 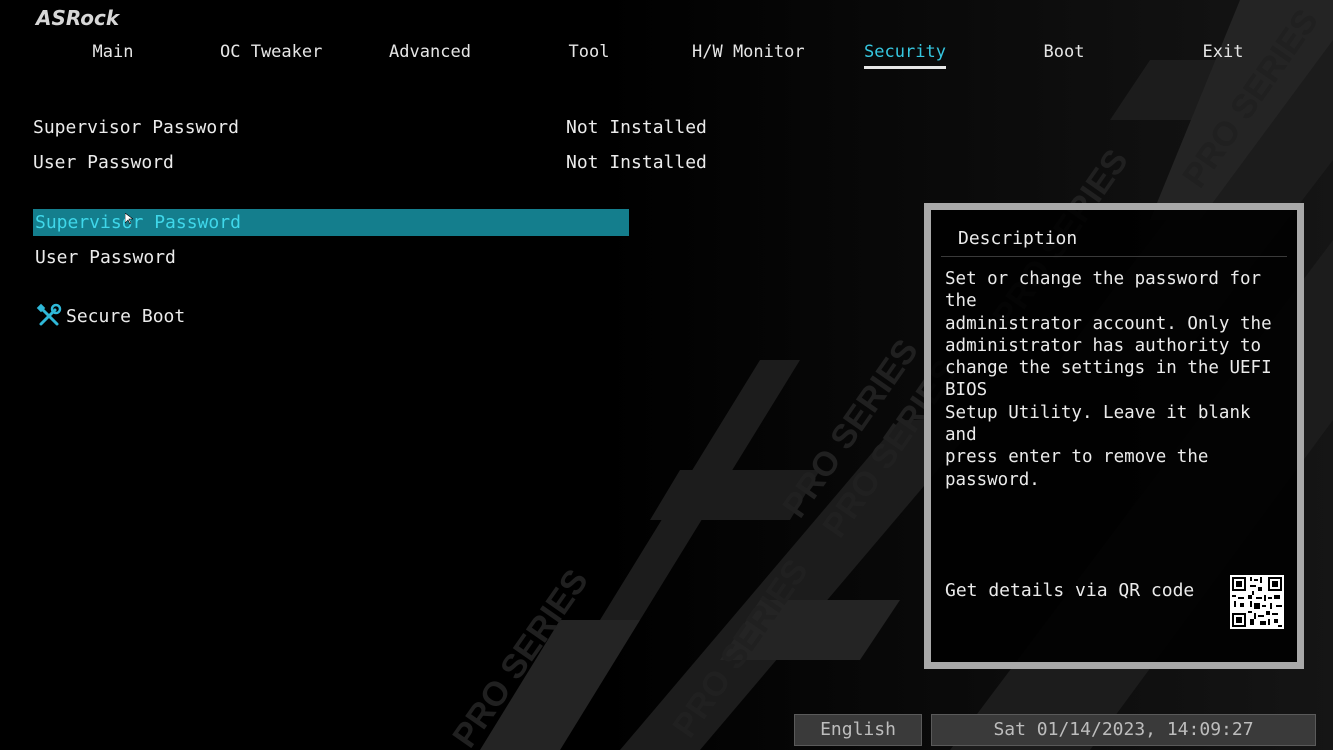 I want to click on secure-boot-submenu: Secure Boot, so click(x=110, y=316).